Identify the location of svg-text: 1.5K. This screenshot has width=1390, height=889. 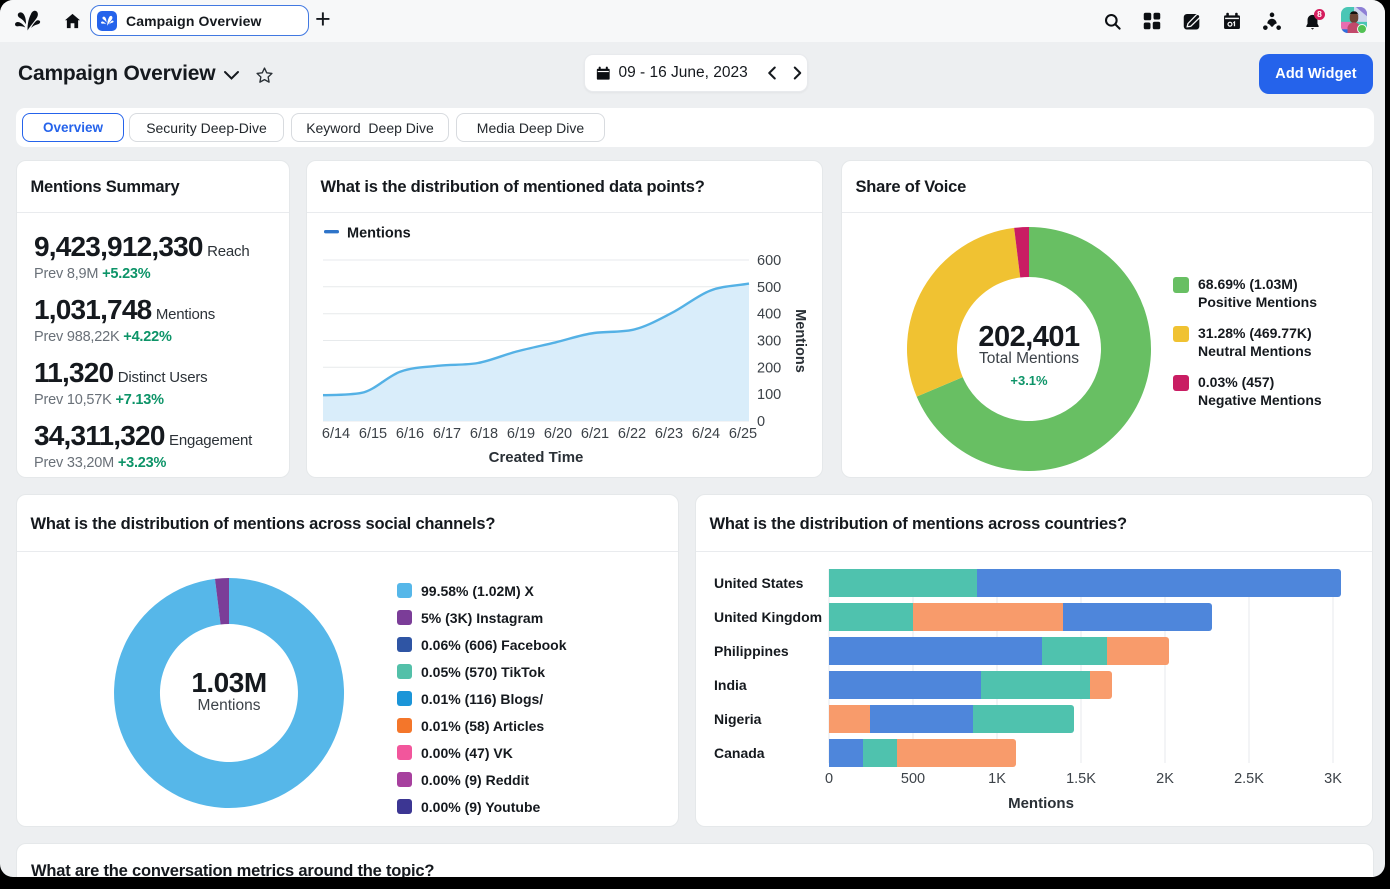
(1081, 779).